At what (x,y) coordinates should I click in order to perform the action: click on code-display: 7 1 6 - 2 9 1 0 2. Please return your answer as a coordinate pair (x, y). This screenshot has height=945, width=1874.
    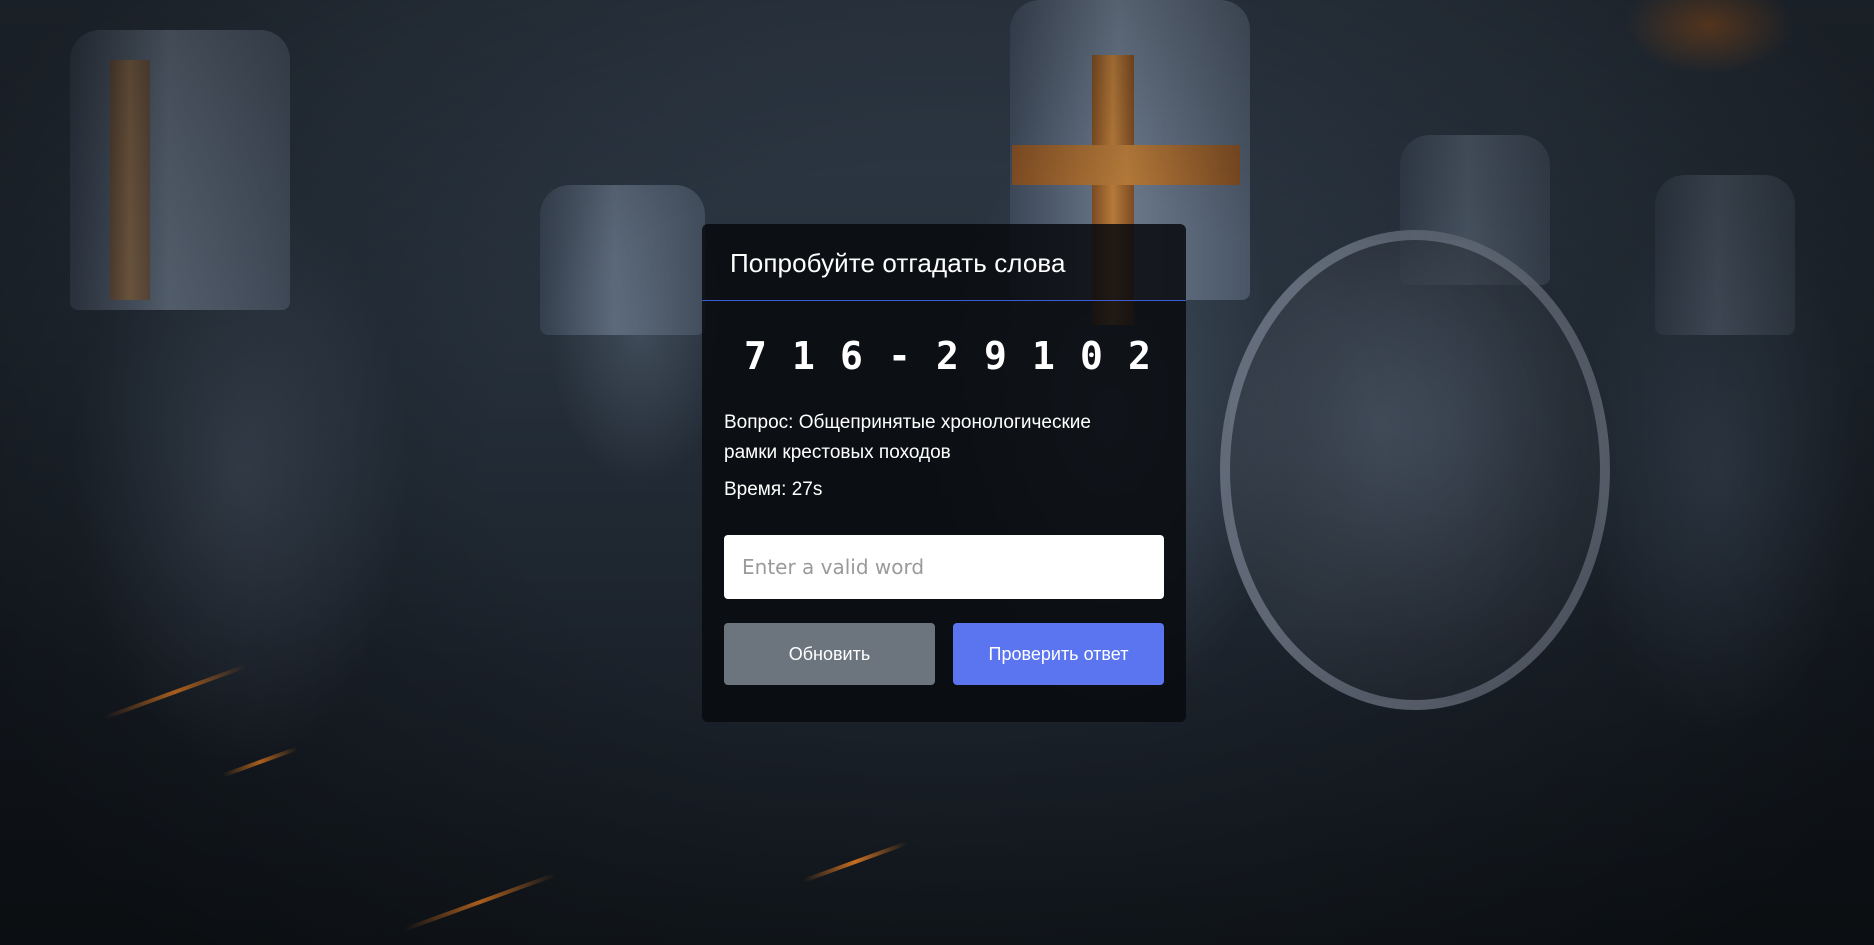
    Looking at the image, I should click on (944, 356).